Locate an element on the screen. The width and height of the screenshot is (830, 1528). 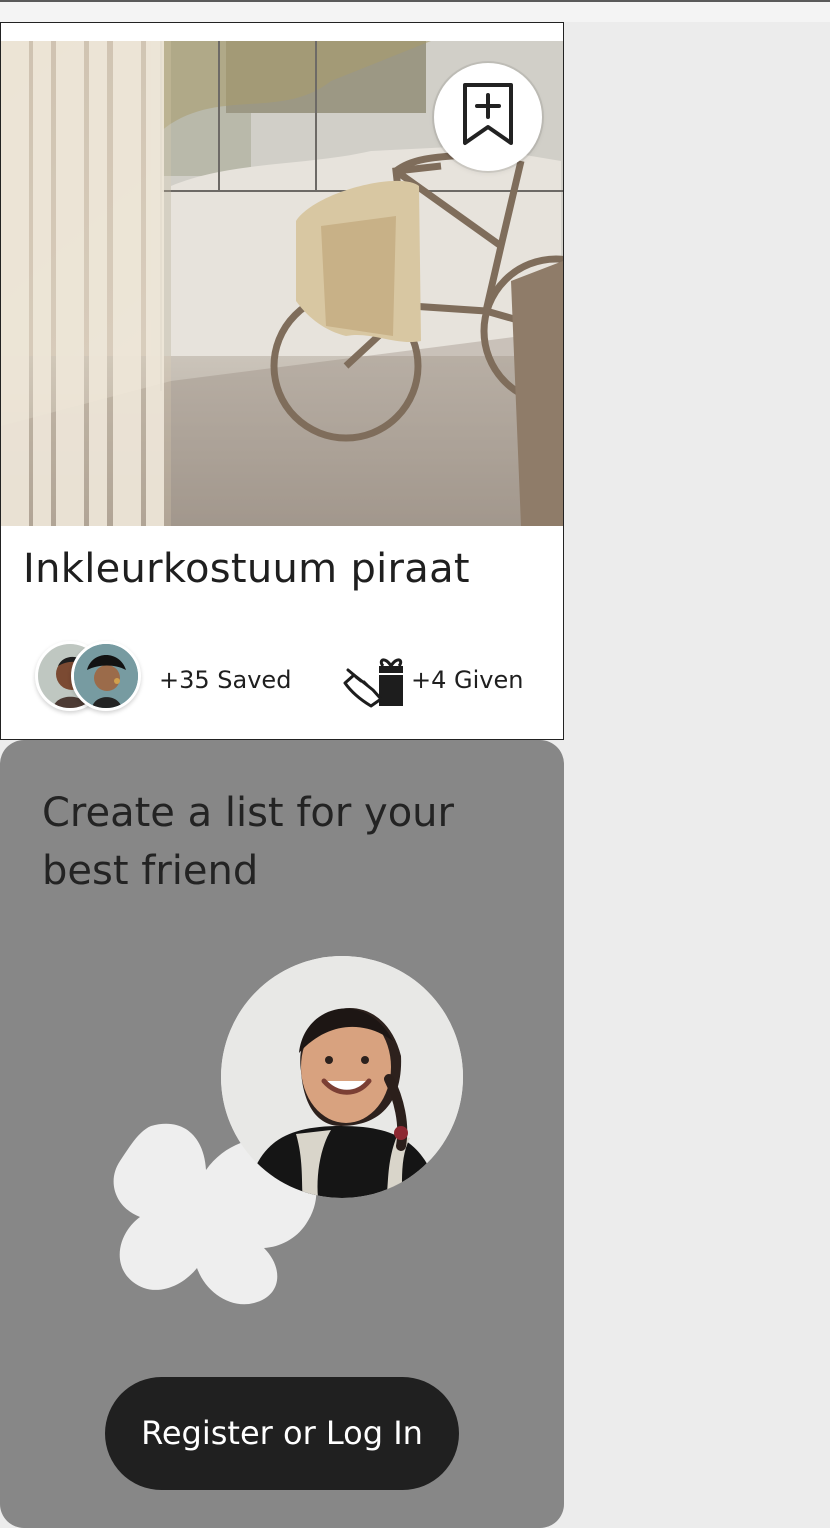
register-login-button: Register or Log In is located at coordinates (282, 1433).